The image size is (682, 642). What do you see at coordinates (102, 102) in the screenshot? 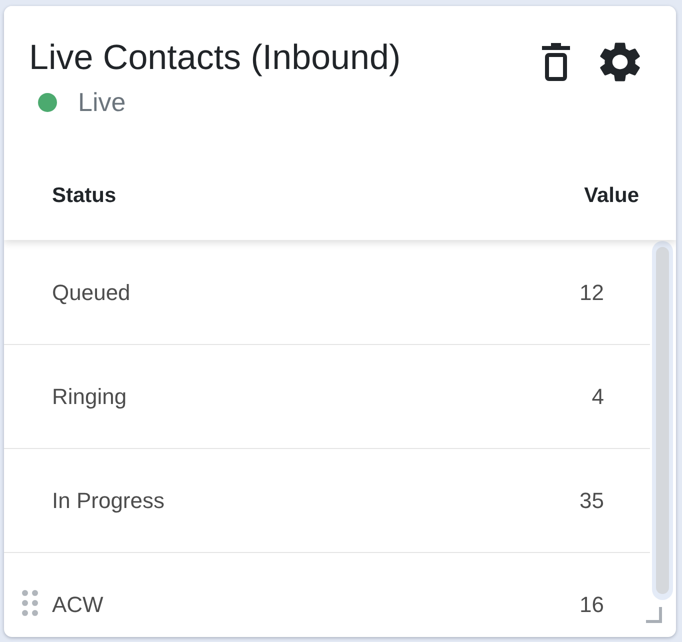
I see `status-label: Live` at bounding box center [102, 102].